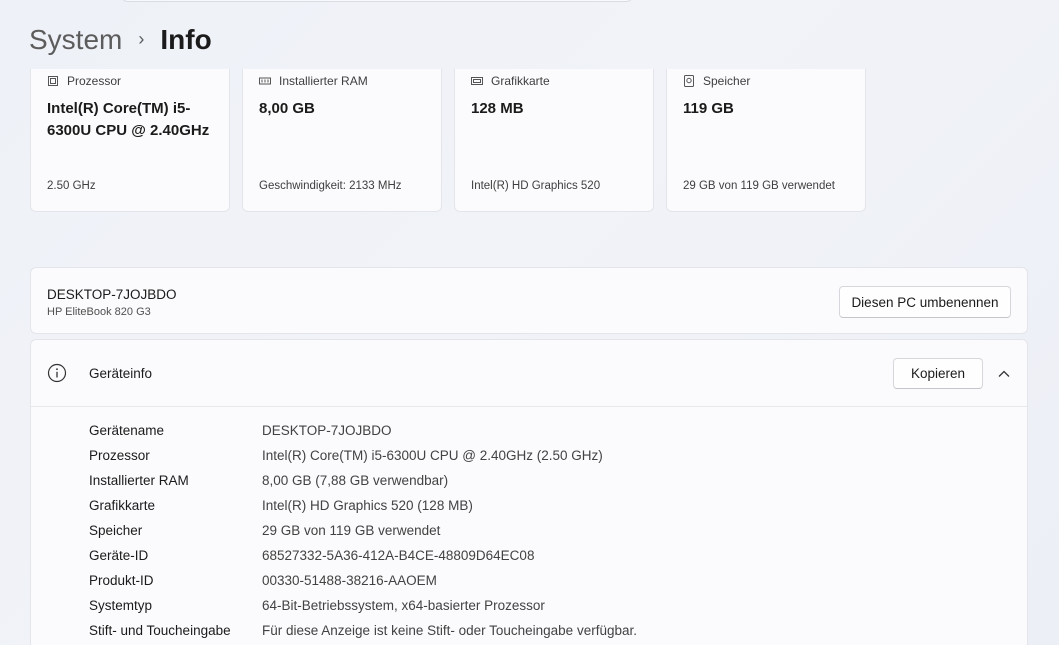  Describe the element at coordinates (119, 455) in the screenshot. I see `spec-key: Prozessor` at that location.